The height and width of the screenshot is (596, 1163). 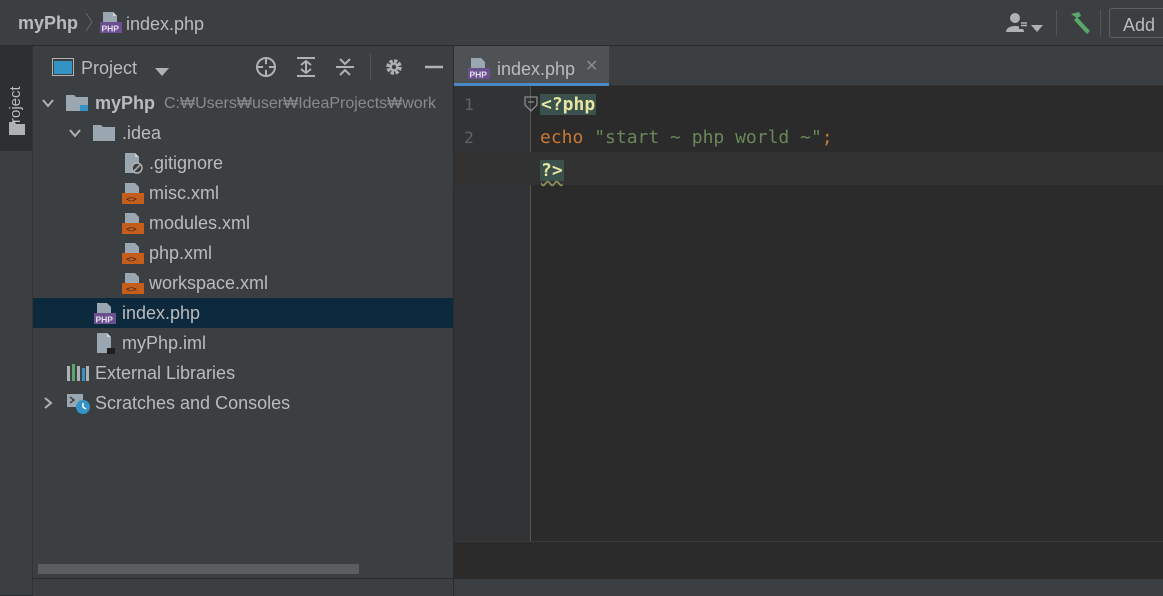 What do you see at coordinates (193, 403) in the screenshot?
I see `tree-item-label: Scratches and Consoles` at bounding box center [193, 403].